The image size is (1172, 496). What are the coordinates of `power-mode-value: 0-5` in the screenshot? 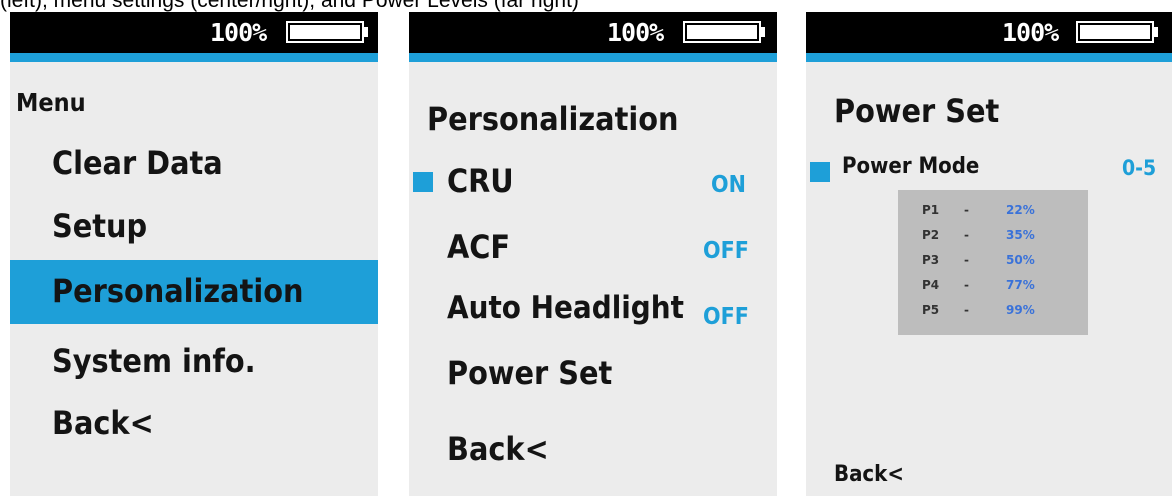 It's located at (1139, 168).